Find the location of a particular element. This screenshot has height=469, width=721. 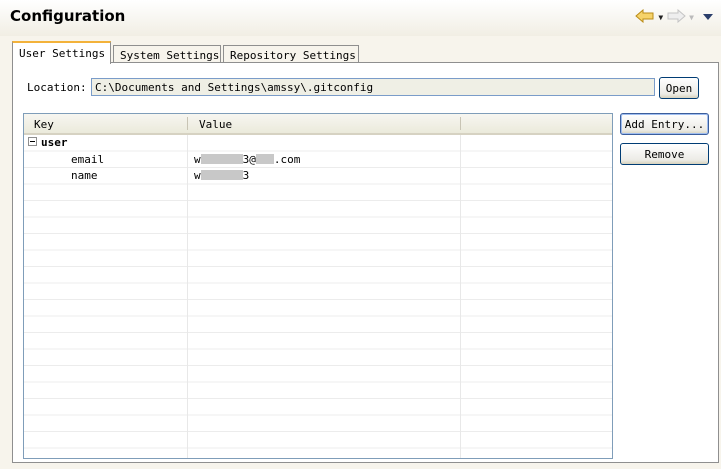

column-header-value: Value is located at coordinates (215, 124).